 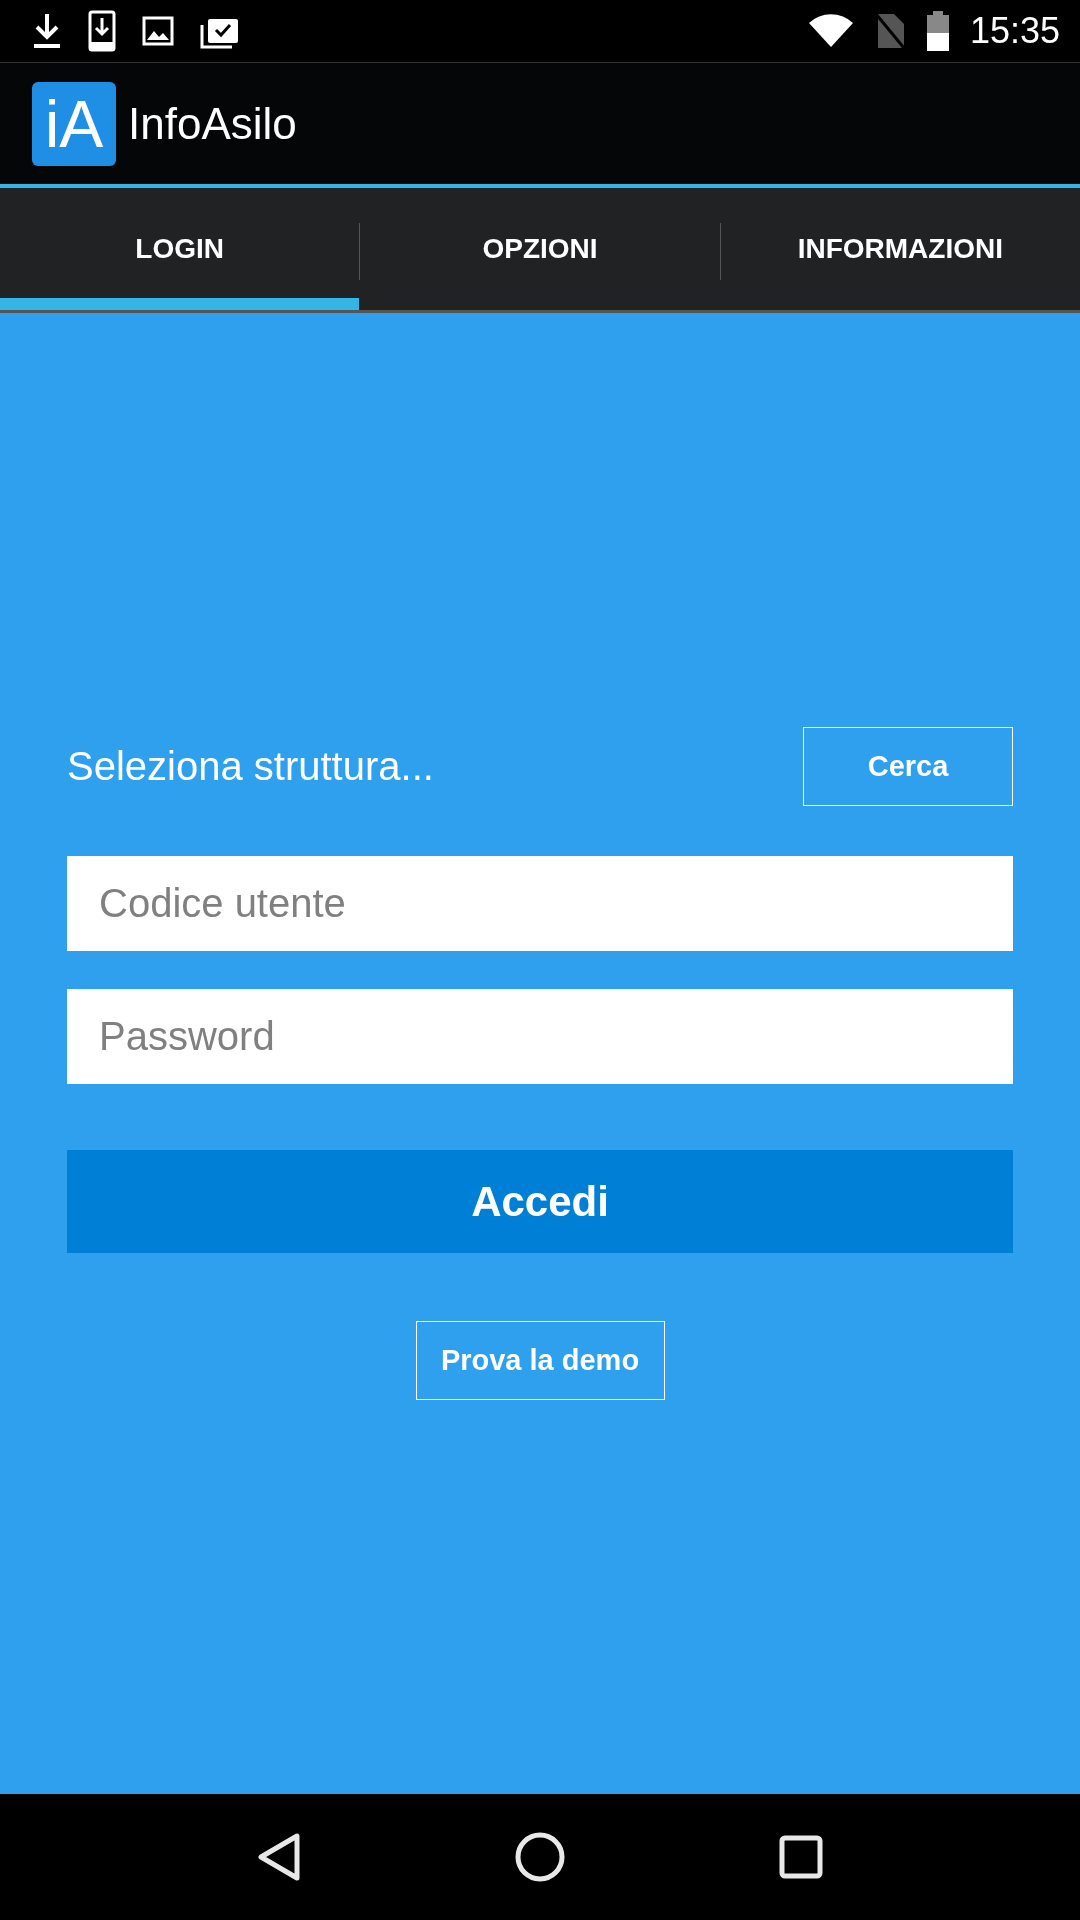 I want to click on wifi-icon, so click(x=830, y=31).